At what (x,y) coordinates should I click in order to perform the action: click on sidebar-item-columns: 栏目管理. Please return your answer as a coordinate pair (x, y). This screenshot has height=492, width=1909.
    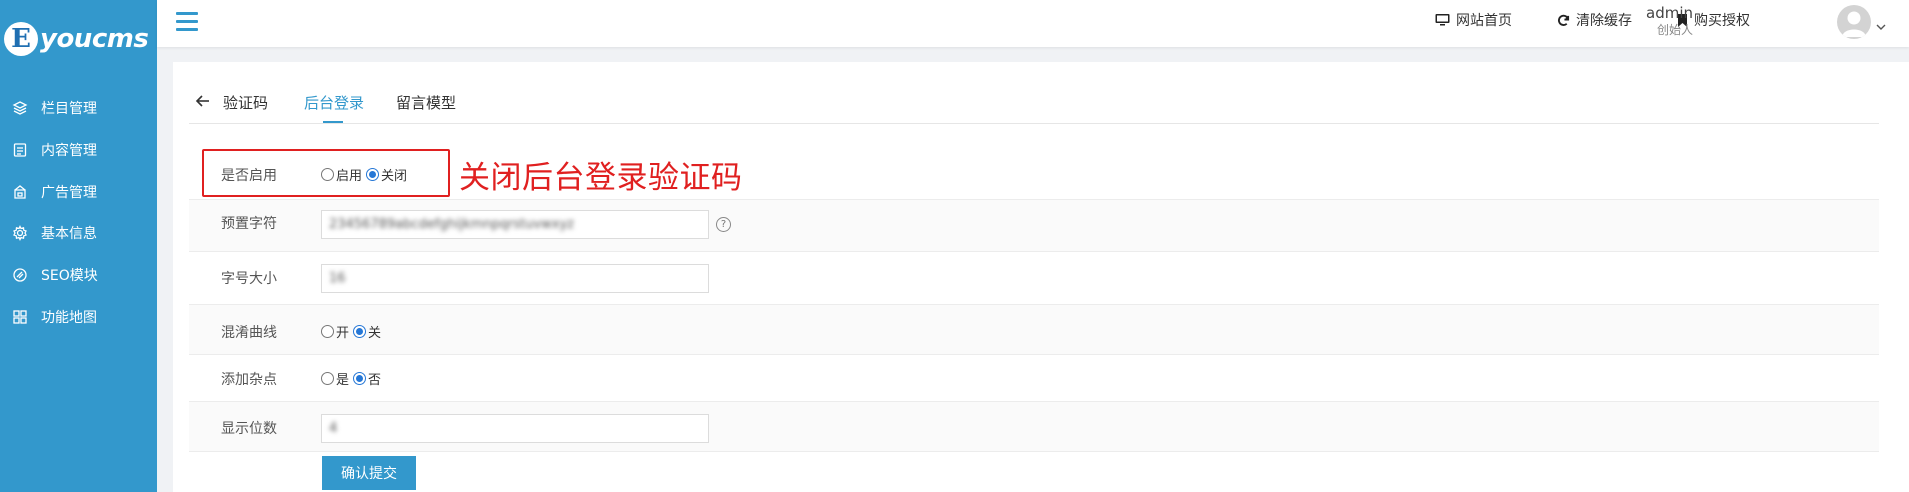
    Looking at the image, I should click on (78, 108).